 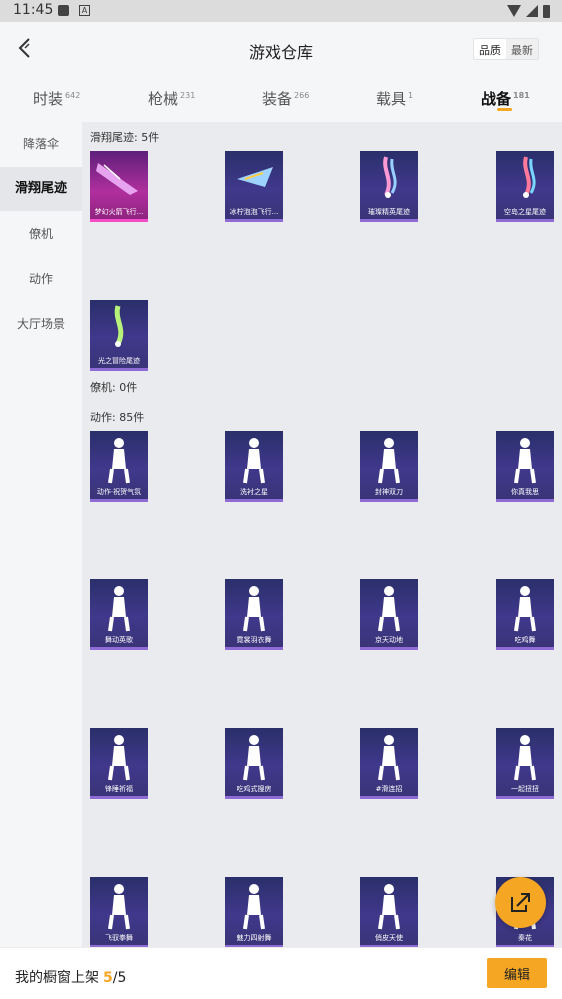 What do you see at coordinates (41, 279) in the screenshot?
I see `sidebar-item-actions: 动作` at bounding box center [41, 279].